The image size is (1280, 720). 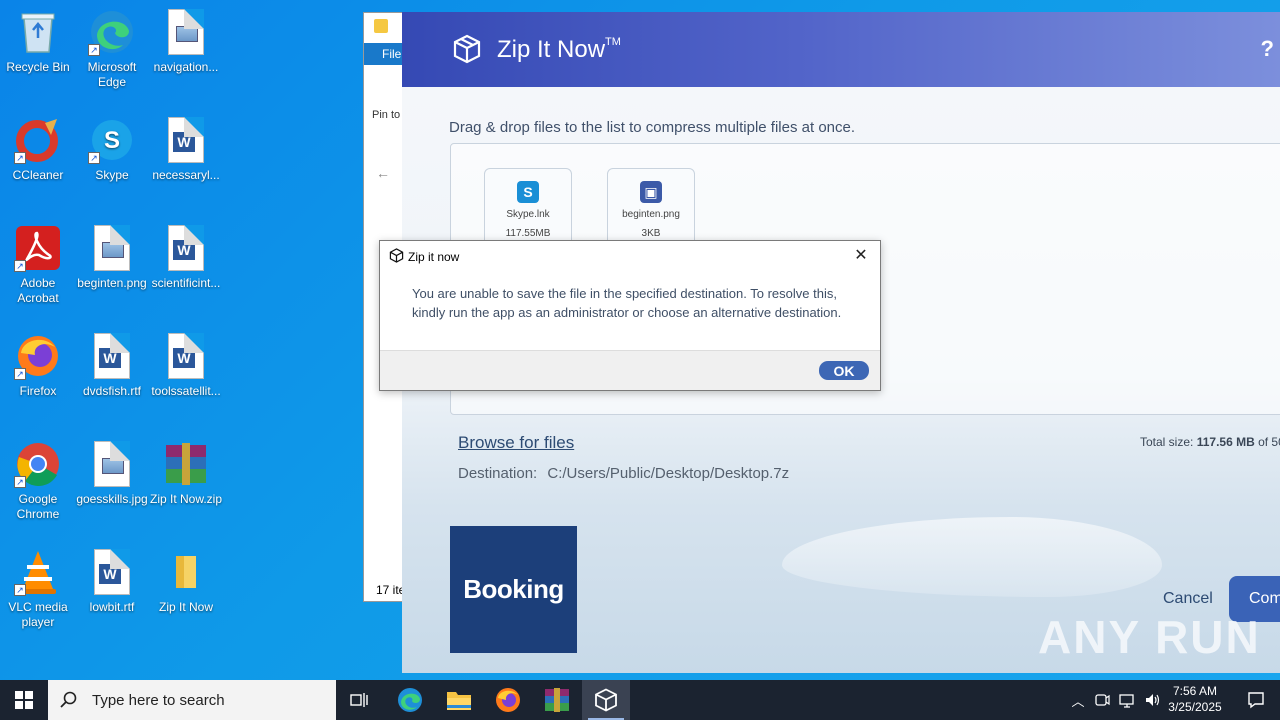 What do you see at coordinates (38, 175) in the screenshot?
I see `desktop-icon-label: CCleaner` at bounding box center [38, 175].